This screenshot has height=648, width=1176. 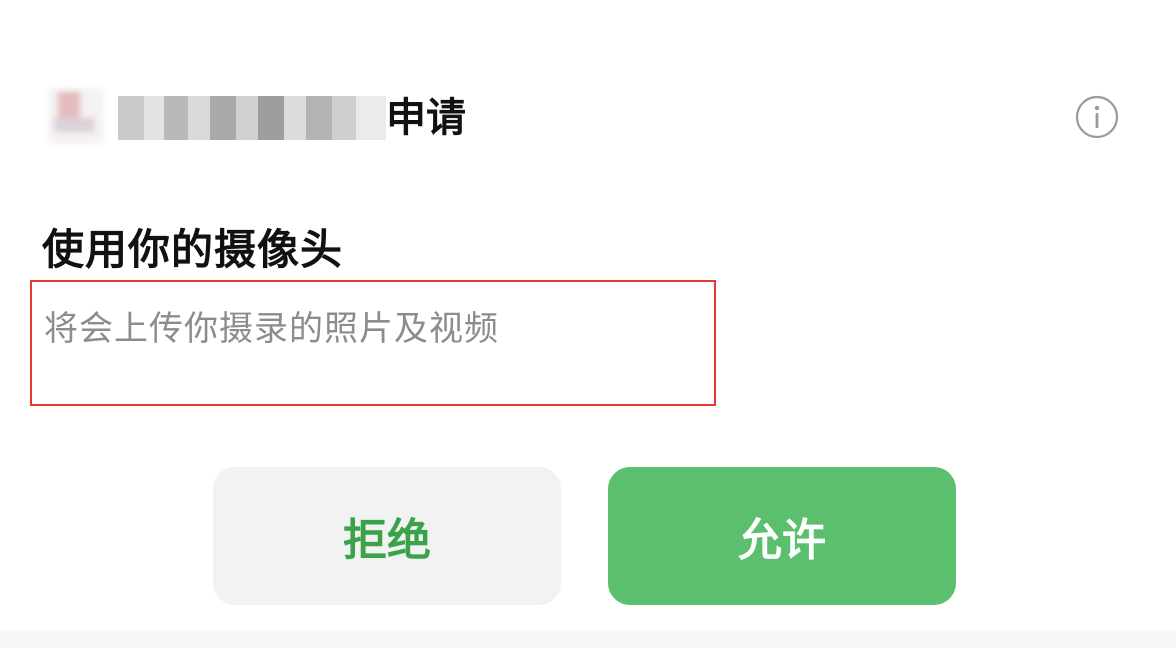 I want to click on deny-button: 拒绝, so click(x=387, y=536).